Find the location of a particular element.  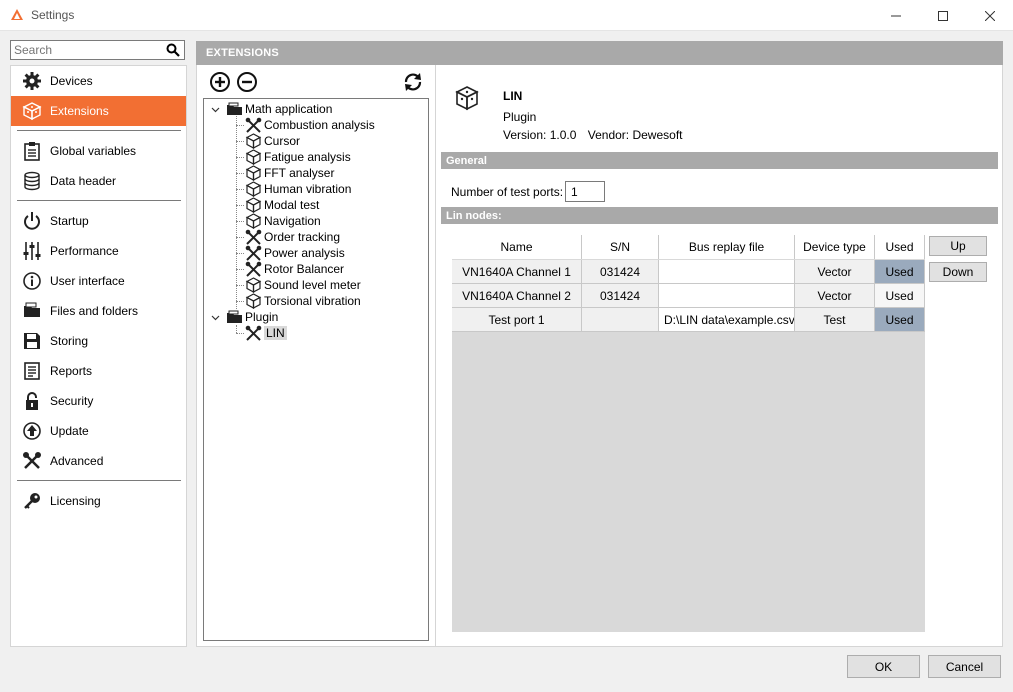

cancel-button: Cancel is located at coordinates (964, 666).